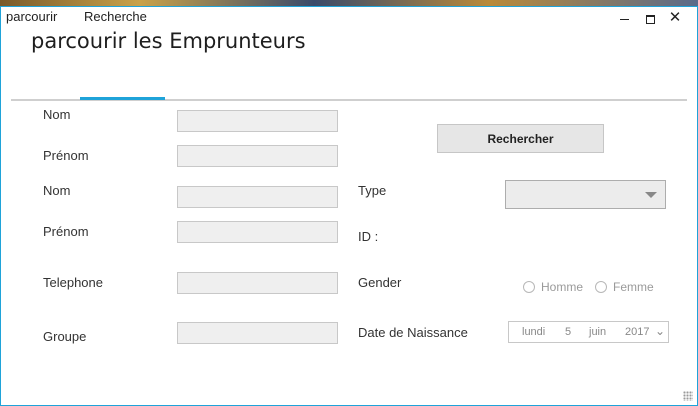  Describe the element at coordinates (651, 195) in the screenshot. I see `chevron-down-icon` at that location.